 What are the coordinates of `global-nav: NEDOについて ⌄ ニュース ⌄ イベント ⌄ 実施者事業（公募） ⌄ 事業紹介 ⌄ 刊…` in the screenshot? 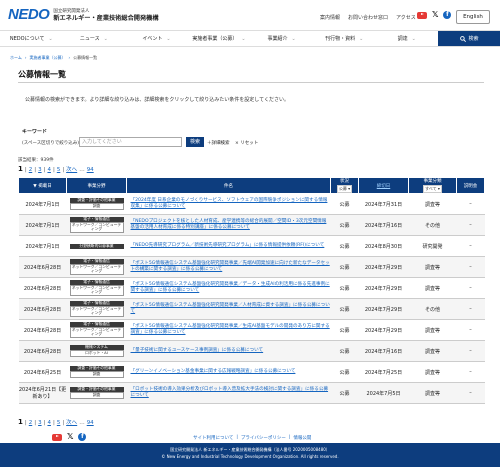 It's located at (250, 38).